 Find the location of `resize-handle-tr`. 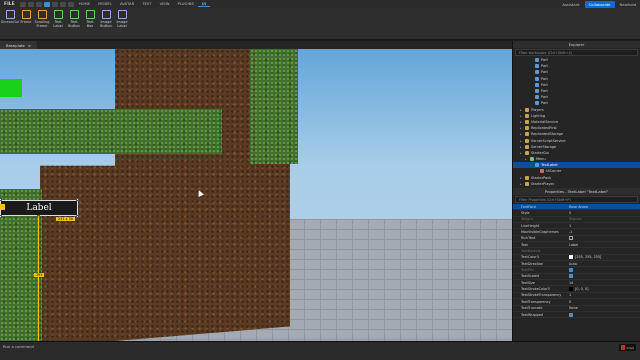

resize-handle-tr is located at coordinates (77, 199).